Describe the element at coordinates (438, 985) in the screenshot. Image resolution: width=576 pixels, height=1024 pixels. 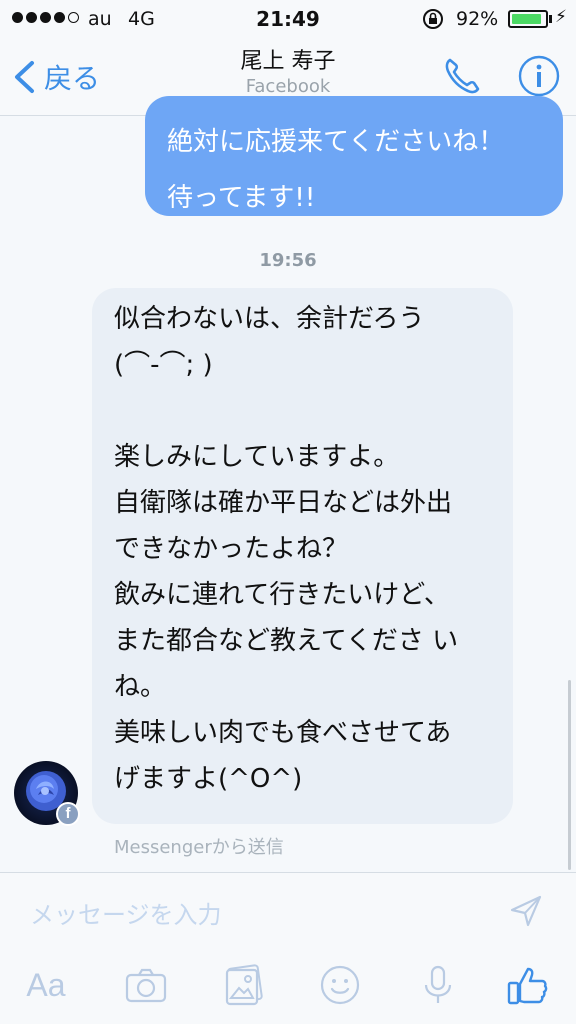
I see `microphone-icon` at that location.